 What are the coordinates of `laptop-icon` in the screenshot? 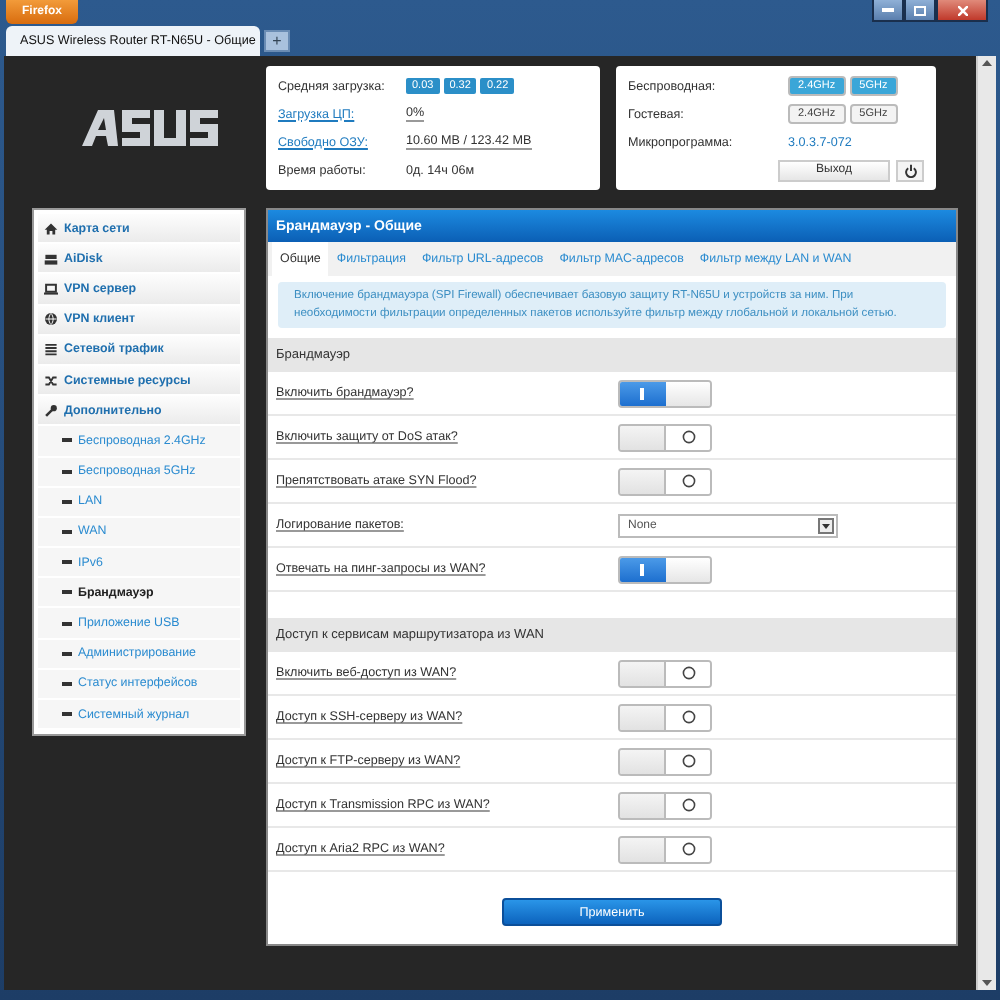 It's located at (51, 288).